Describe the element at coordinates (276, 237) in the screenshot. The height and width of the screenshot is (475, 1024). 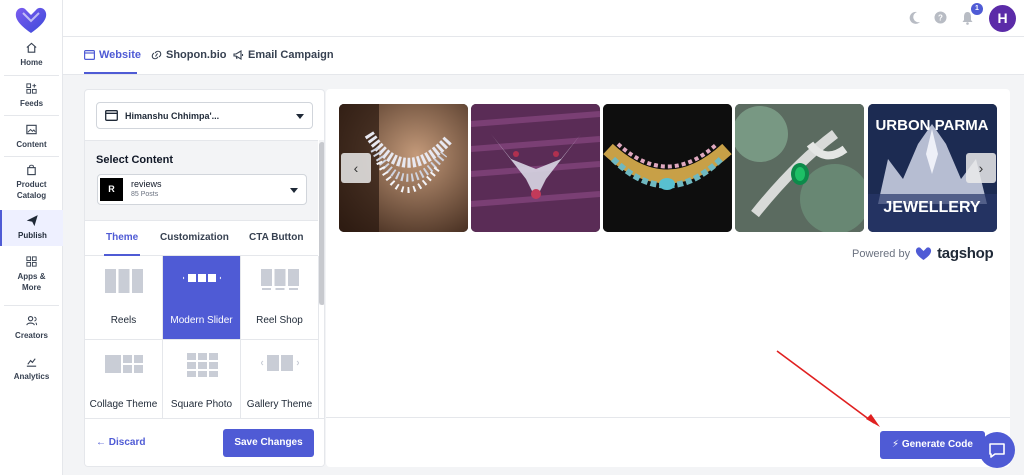
I see `tab-cta-button: CTA Button` at that location.